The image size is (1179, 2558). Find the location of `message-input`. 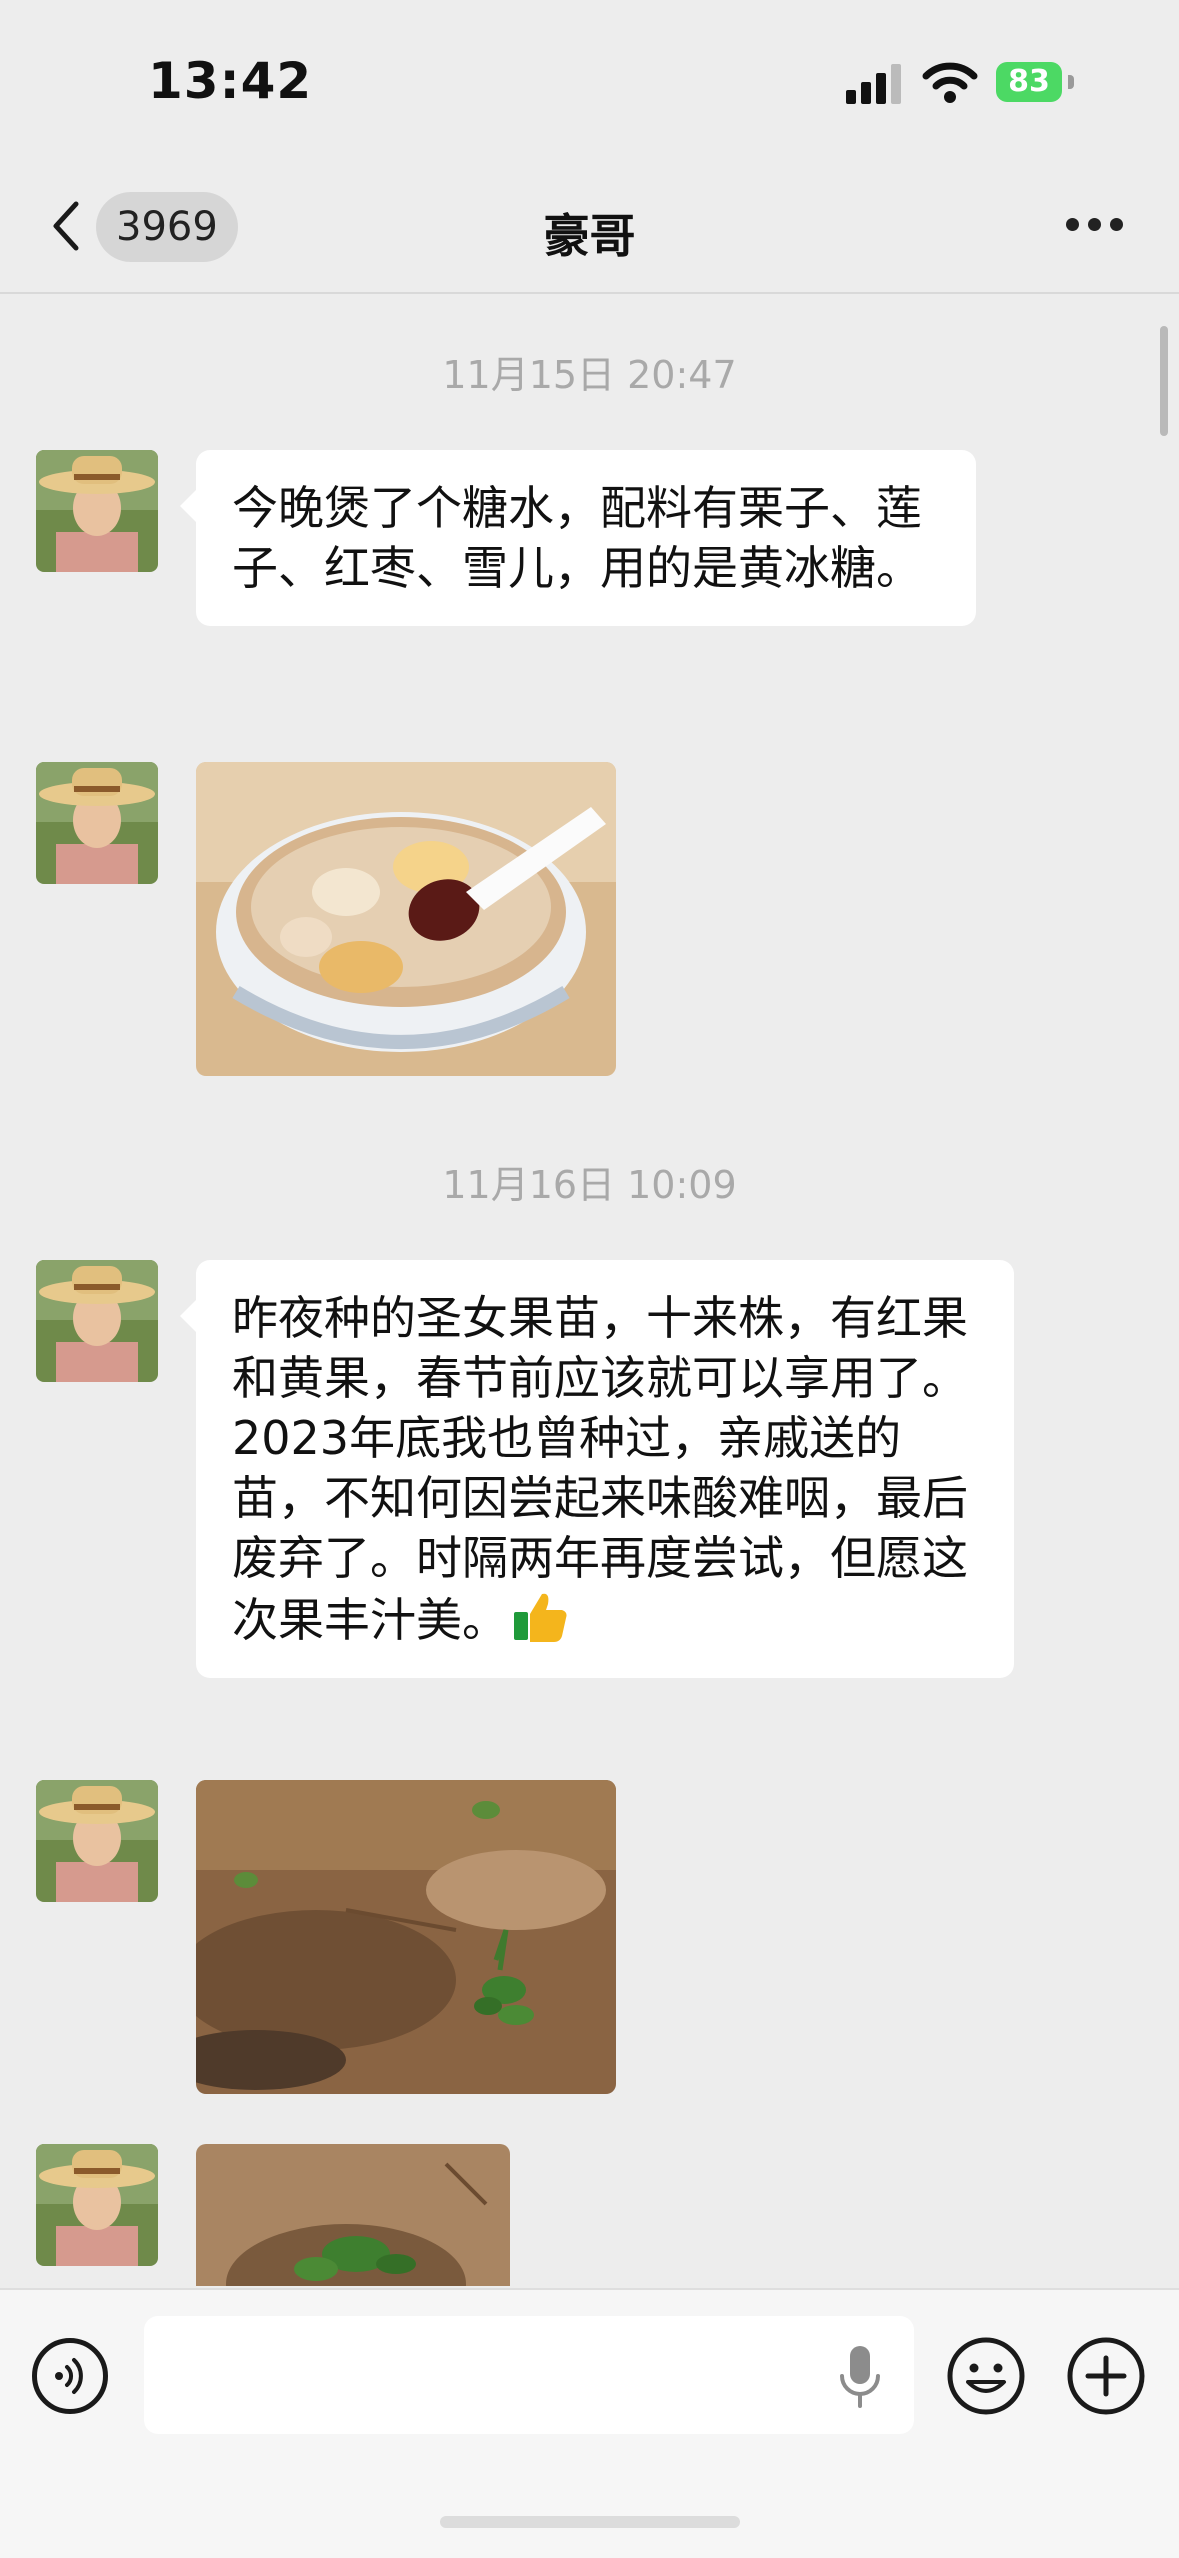

message-input is located at coordinates (529, 2375).